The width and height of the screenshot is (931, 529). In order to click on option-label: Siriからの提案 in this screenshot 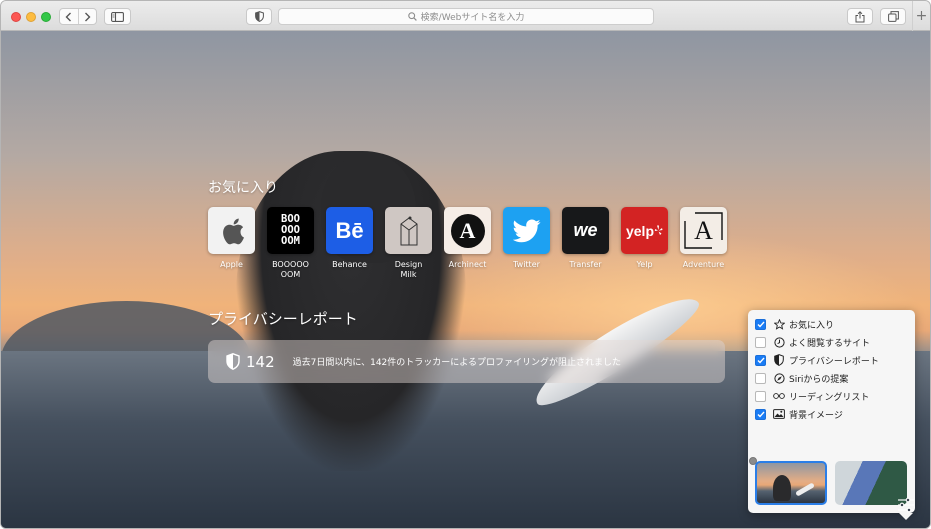, I will do `click(819, 379)`.